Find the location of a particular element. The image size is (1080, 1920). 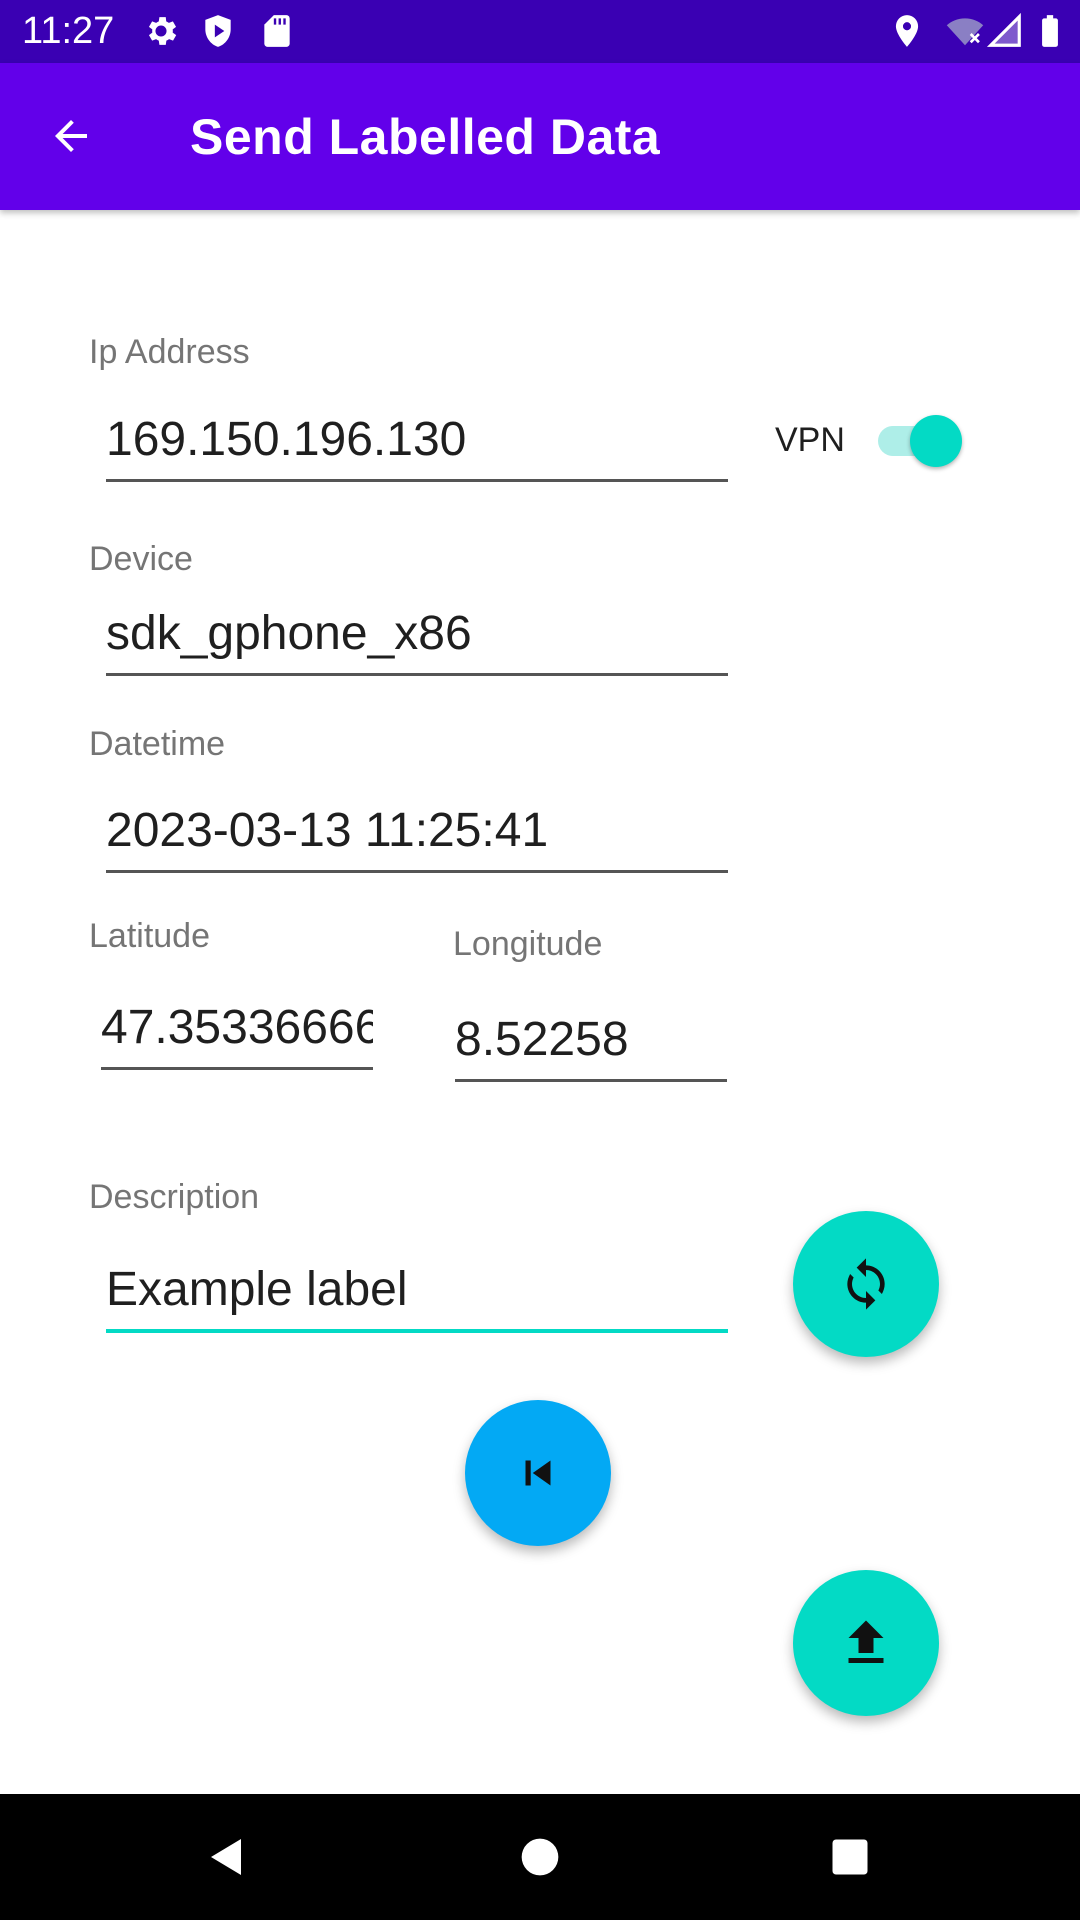

nav-back-button is located at coordinates (227, 1857).